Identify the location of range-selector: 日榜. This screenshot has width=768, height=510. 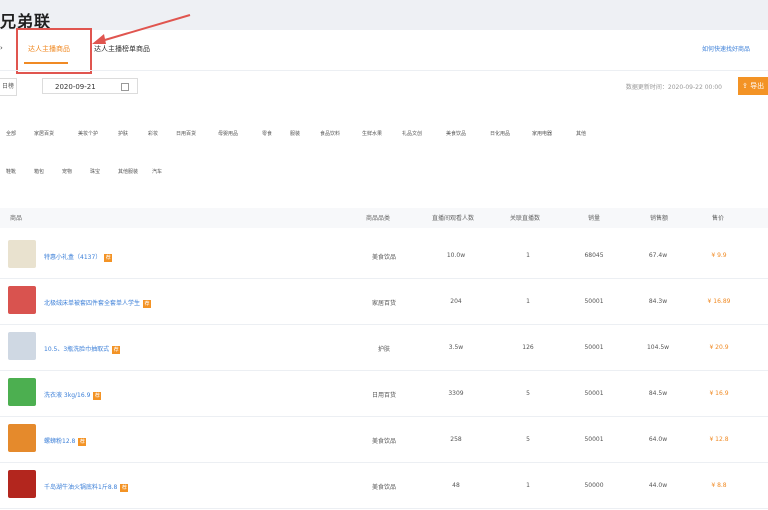
(8, 87).